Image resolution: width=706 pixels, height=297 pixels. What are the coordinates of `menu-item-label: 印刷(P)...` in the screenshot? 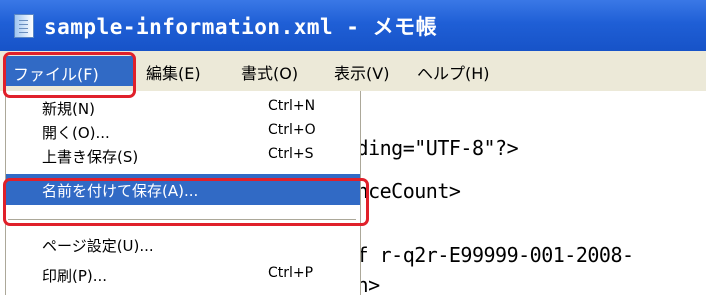 It's located at (75, 276).